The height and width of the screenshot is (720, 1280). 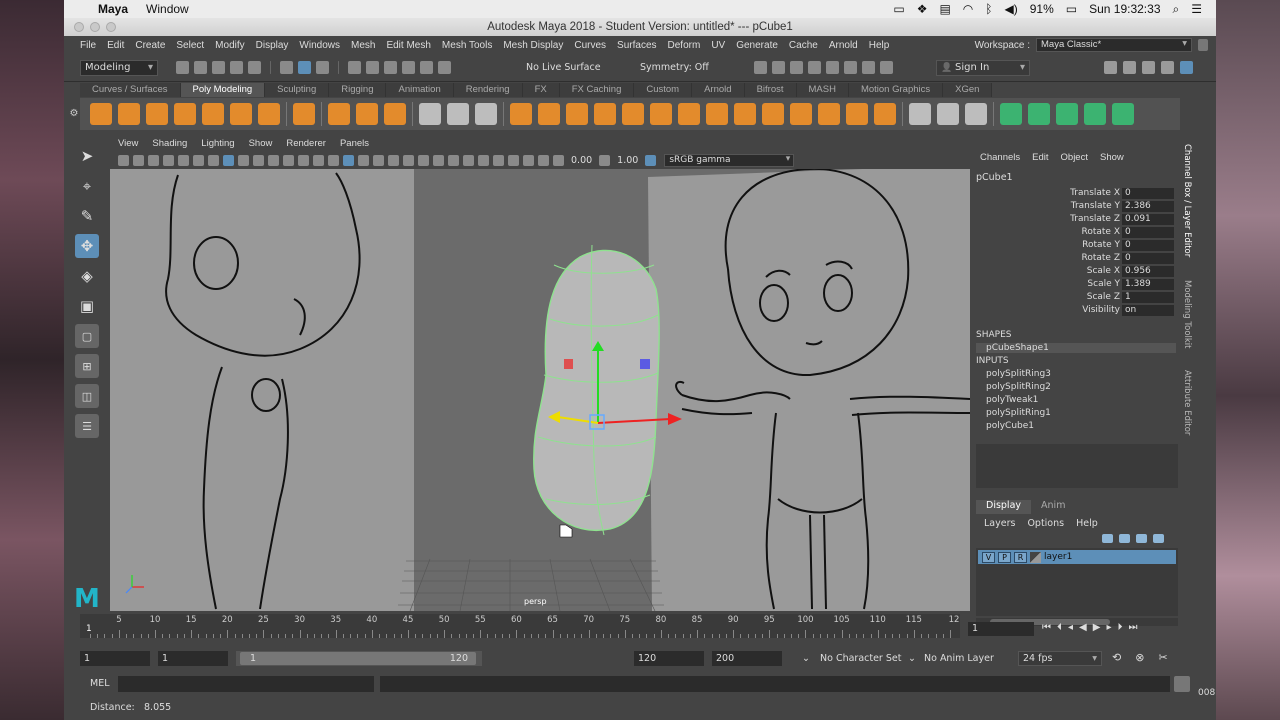 I want to click on depth-of-field-icon, so click(x=483, y=160).